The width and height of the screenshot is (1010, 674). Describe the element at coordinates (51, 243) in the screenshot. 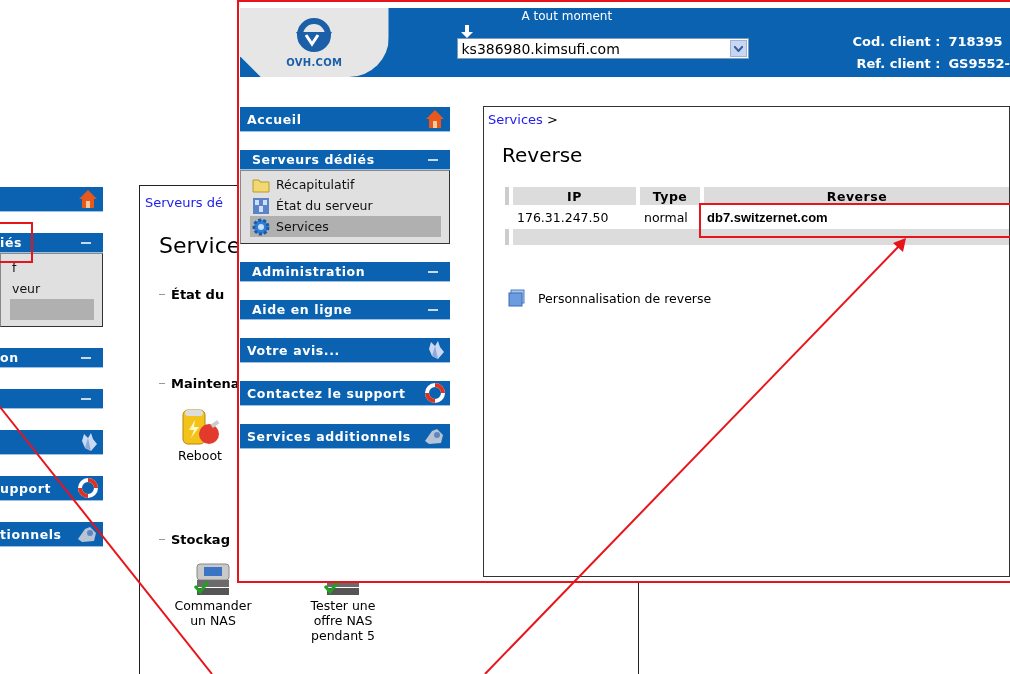

I see `sidebar-menu-header: iés` at that location.